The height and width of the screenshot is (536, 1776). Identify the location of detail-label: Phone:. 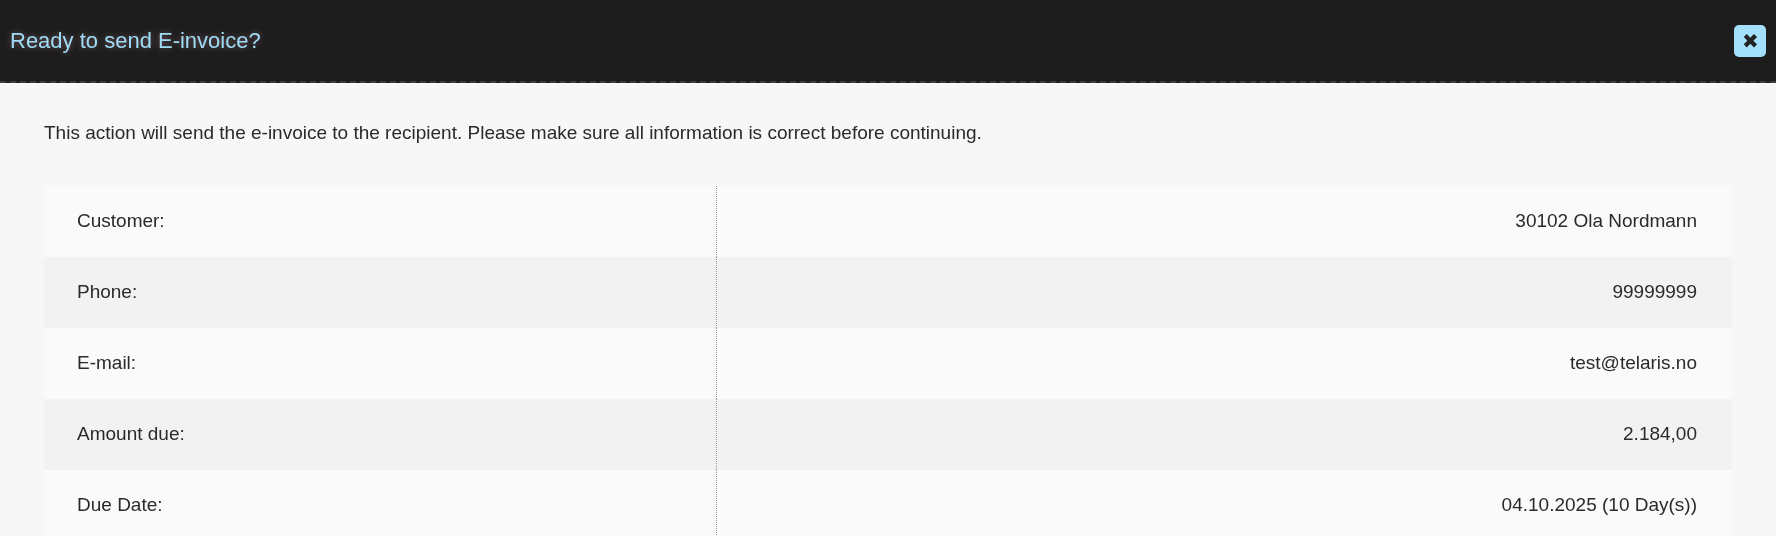
(107, 291).